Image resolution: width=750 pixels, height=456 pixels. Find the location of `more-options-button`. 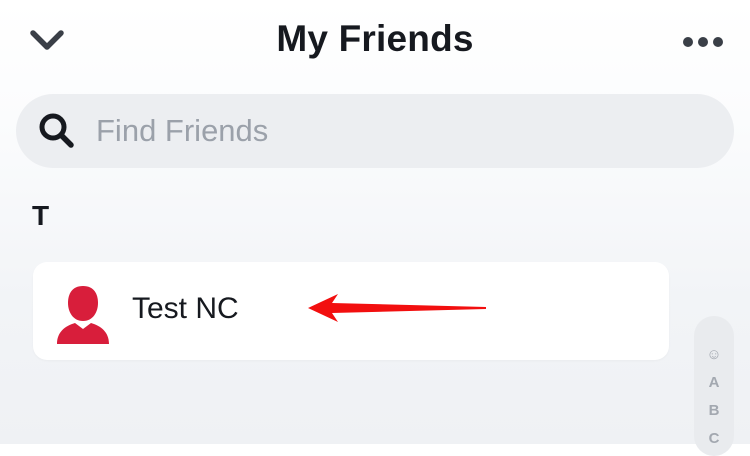

more-options-button is located at coordinates (703, 42).